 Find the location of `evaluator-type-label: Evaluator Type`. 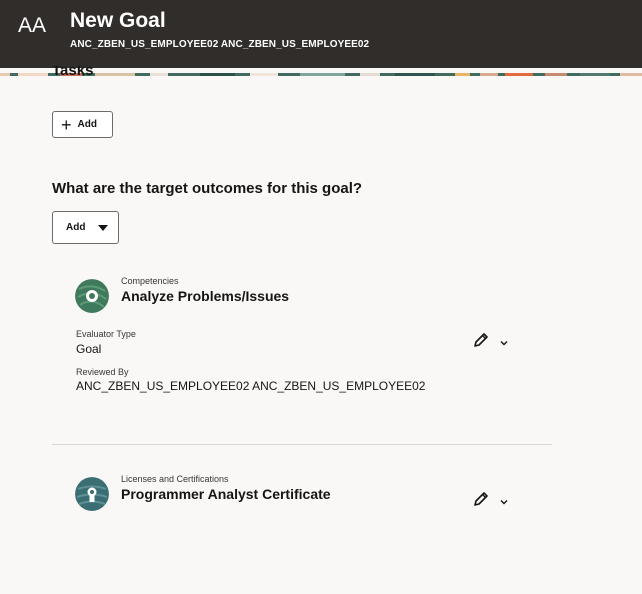

evaluator-type-label: Evaluator Type is located at coordinates (106, 334).